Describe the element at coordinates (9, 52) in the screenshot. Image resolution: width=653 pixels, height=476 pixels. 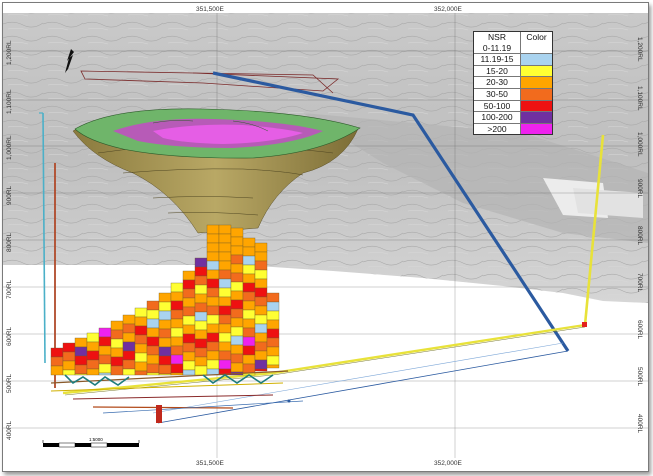
I see `rl-label-left-1200: 1,200RL` at that location.